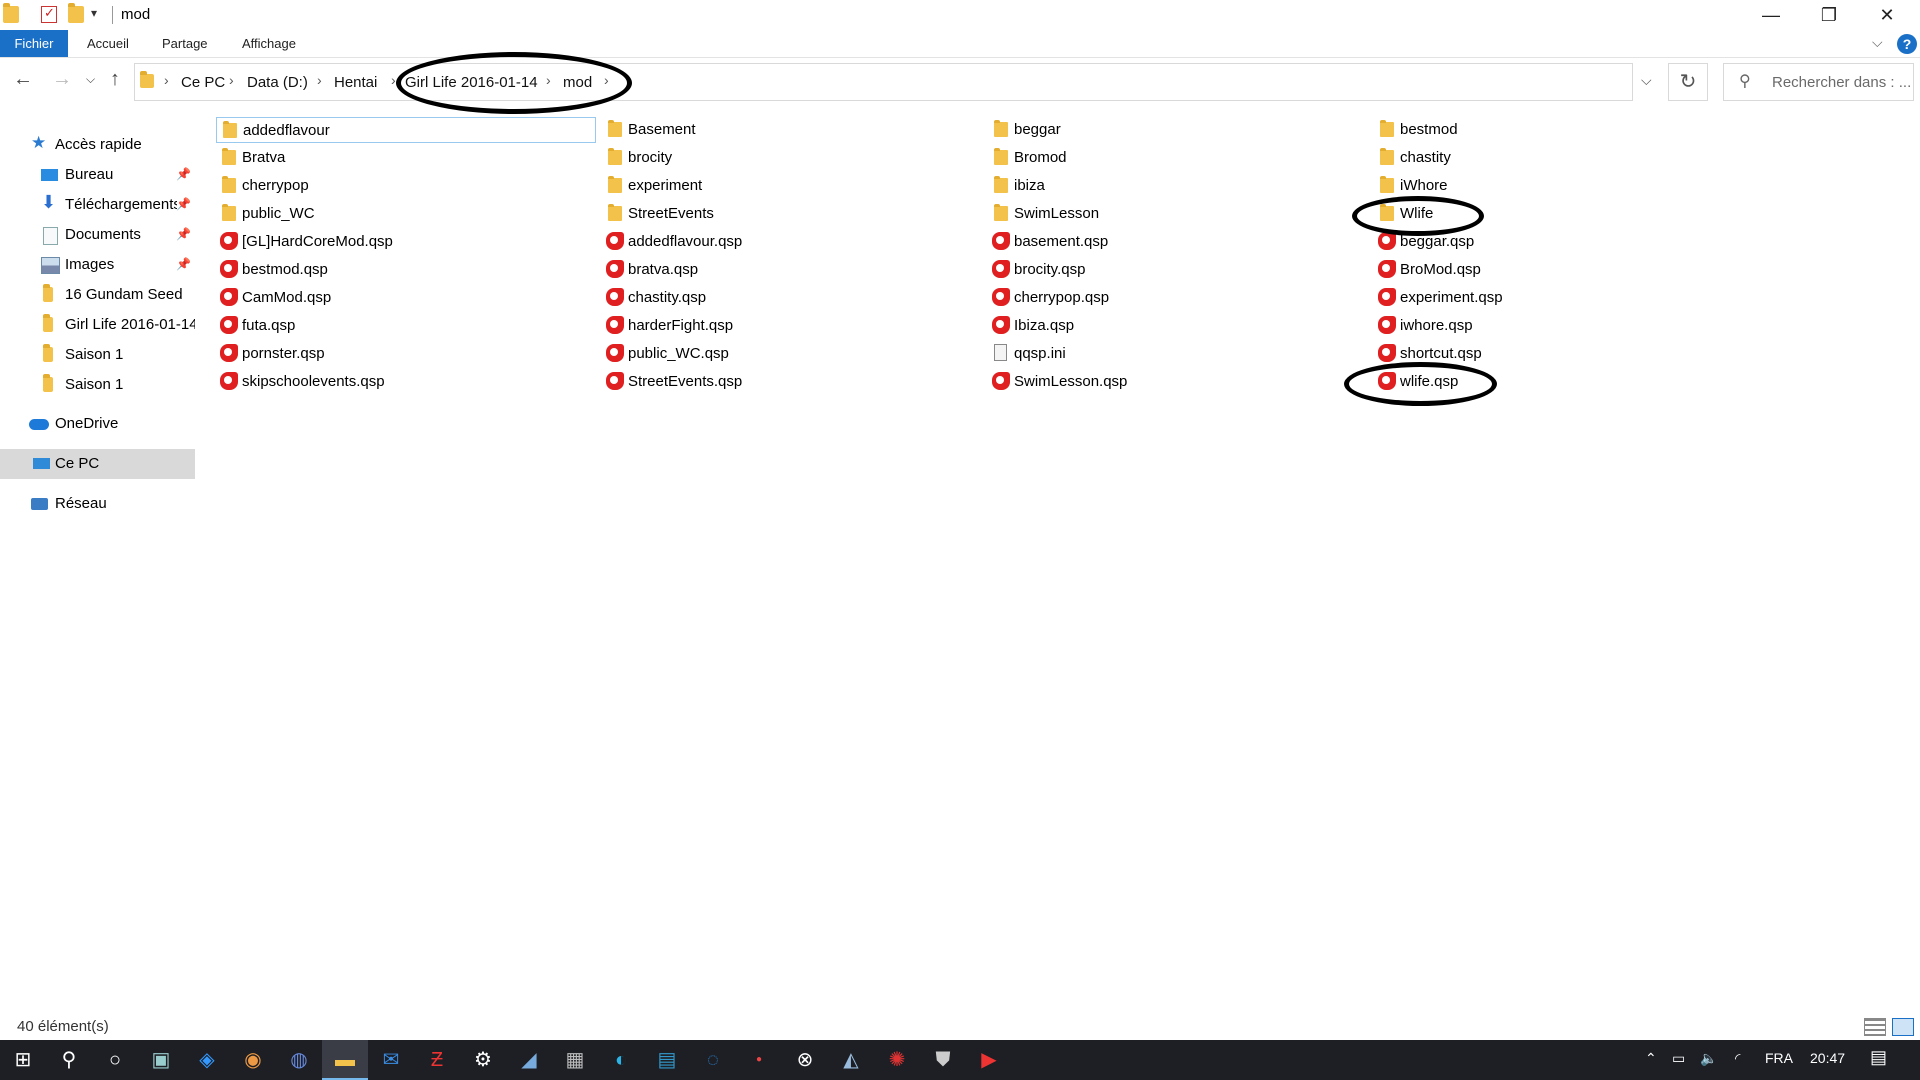  I want to click on breadcrumb-hentai: Hentai, so click(355, 82).